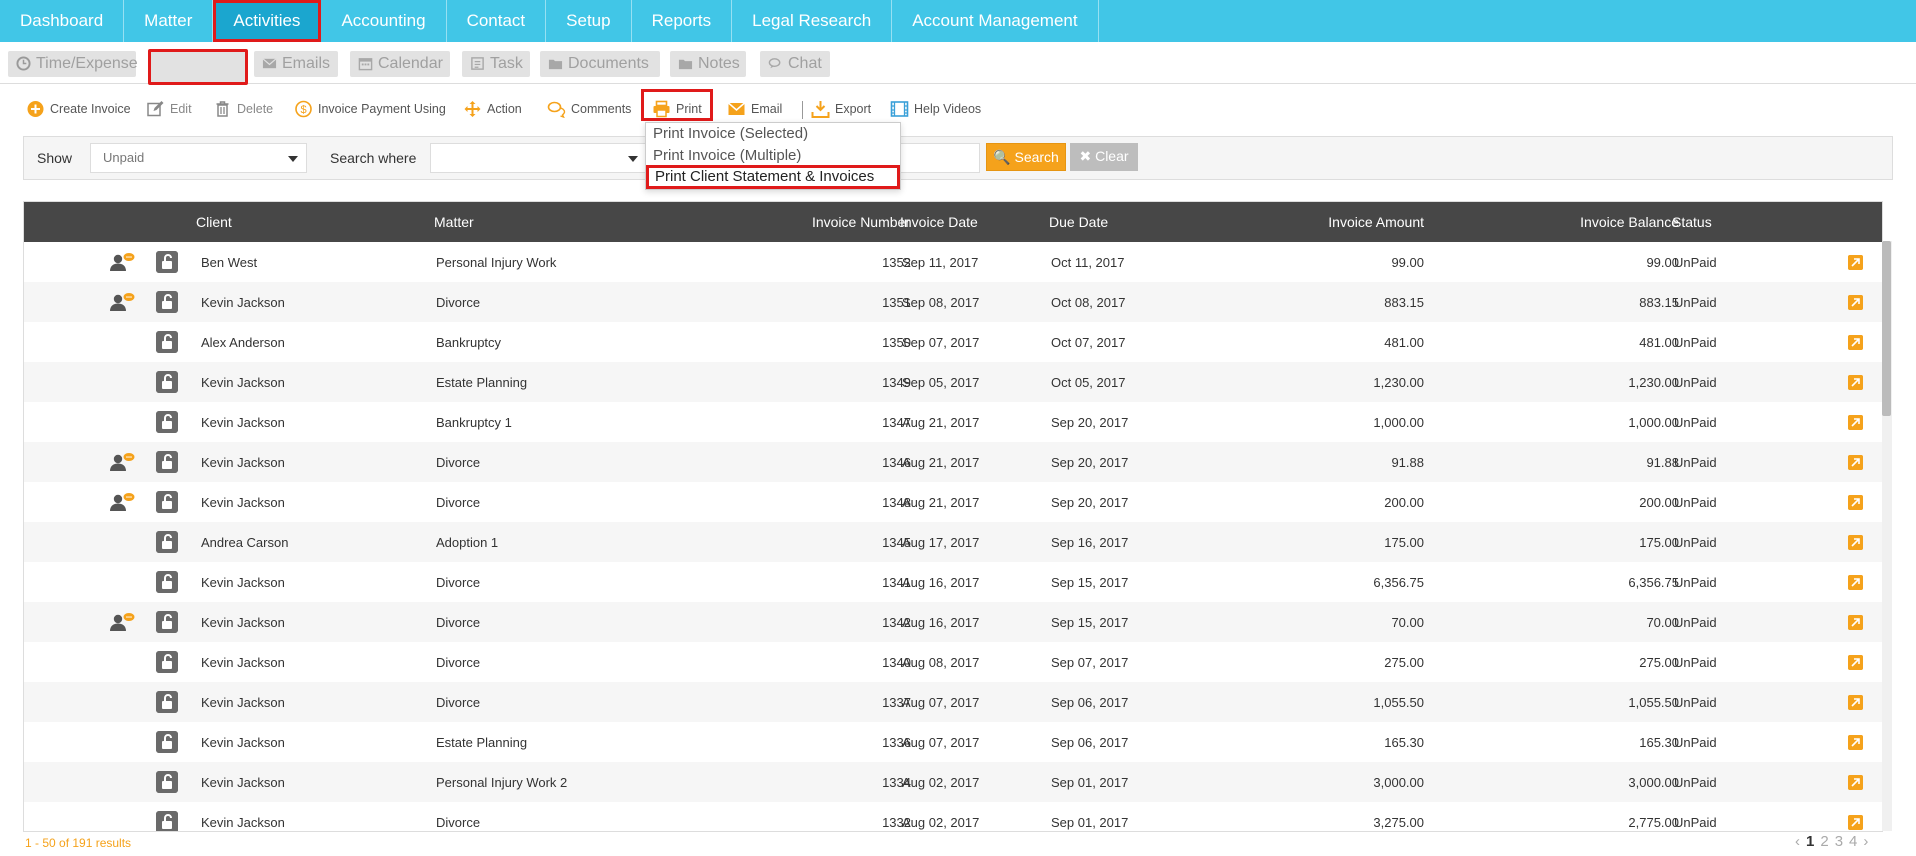  What do you see at coordinates (1824, 841) in the screenshot?
I see `page-link: 2` at bounding box center [1824, 841].